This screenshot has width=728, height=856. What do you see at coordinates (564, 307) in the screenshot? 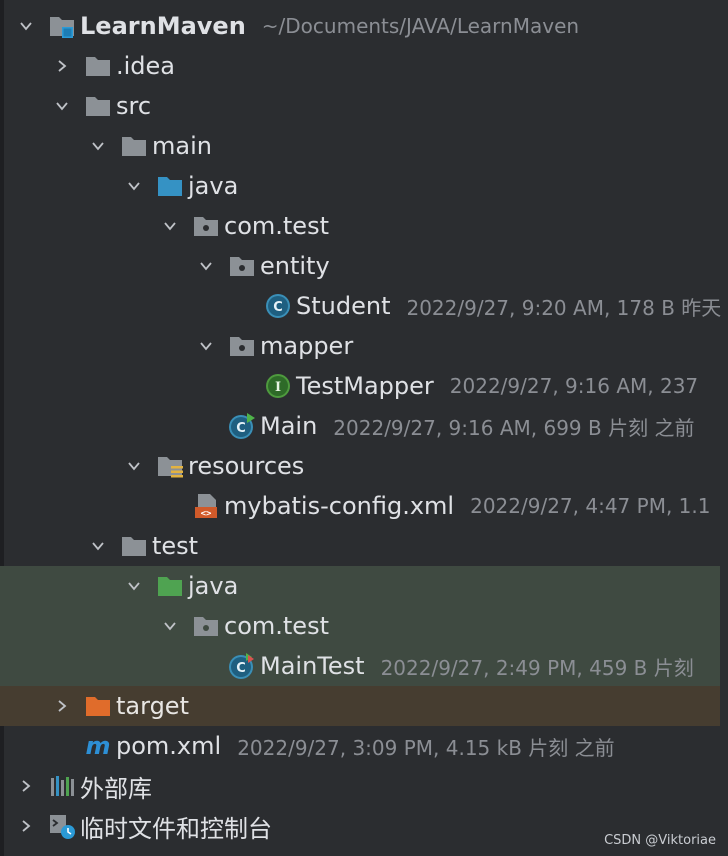
I see `tree-student-meta: 2022/9/27, 9:20 AM, 178 B 昨天` at bounding box center [564, 307].